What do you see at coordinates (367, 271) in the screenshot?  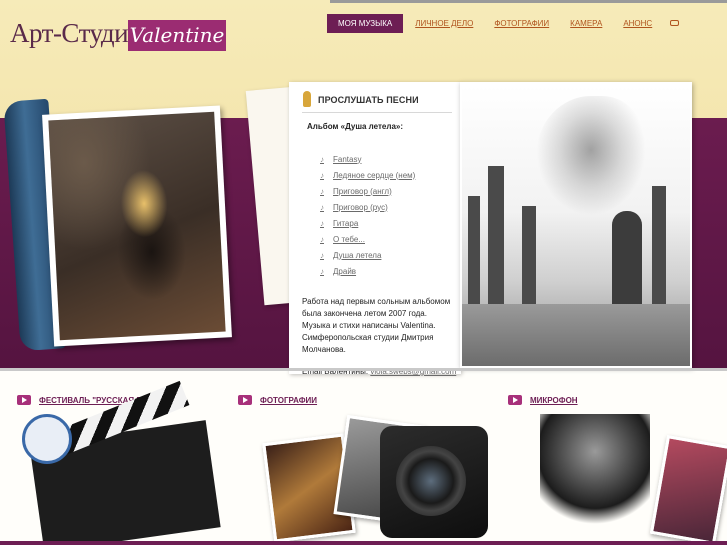 I see `song-link: ♪ Драйв` at bounding box center [367, 271].